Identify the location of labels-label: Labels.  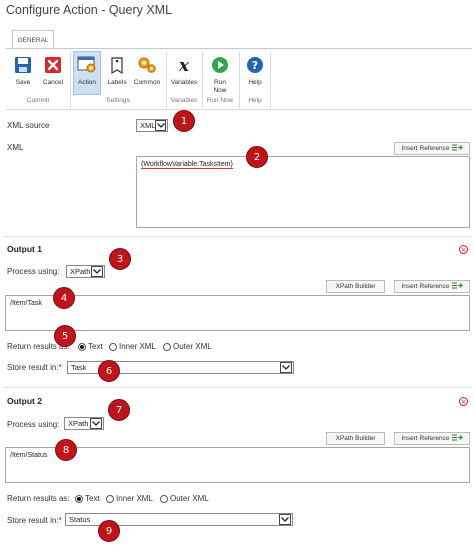
(117, 82).